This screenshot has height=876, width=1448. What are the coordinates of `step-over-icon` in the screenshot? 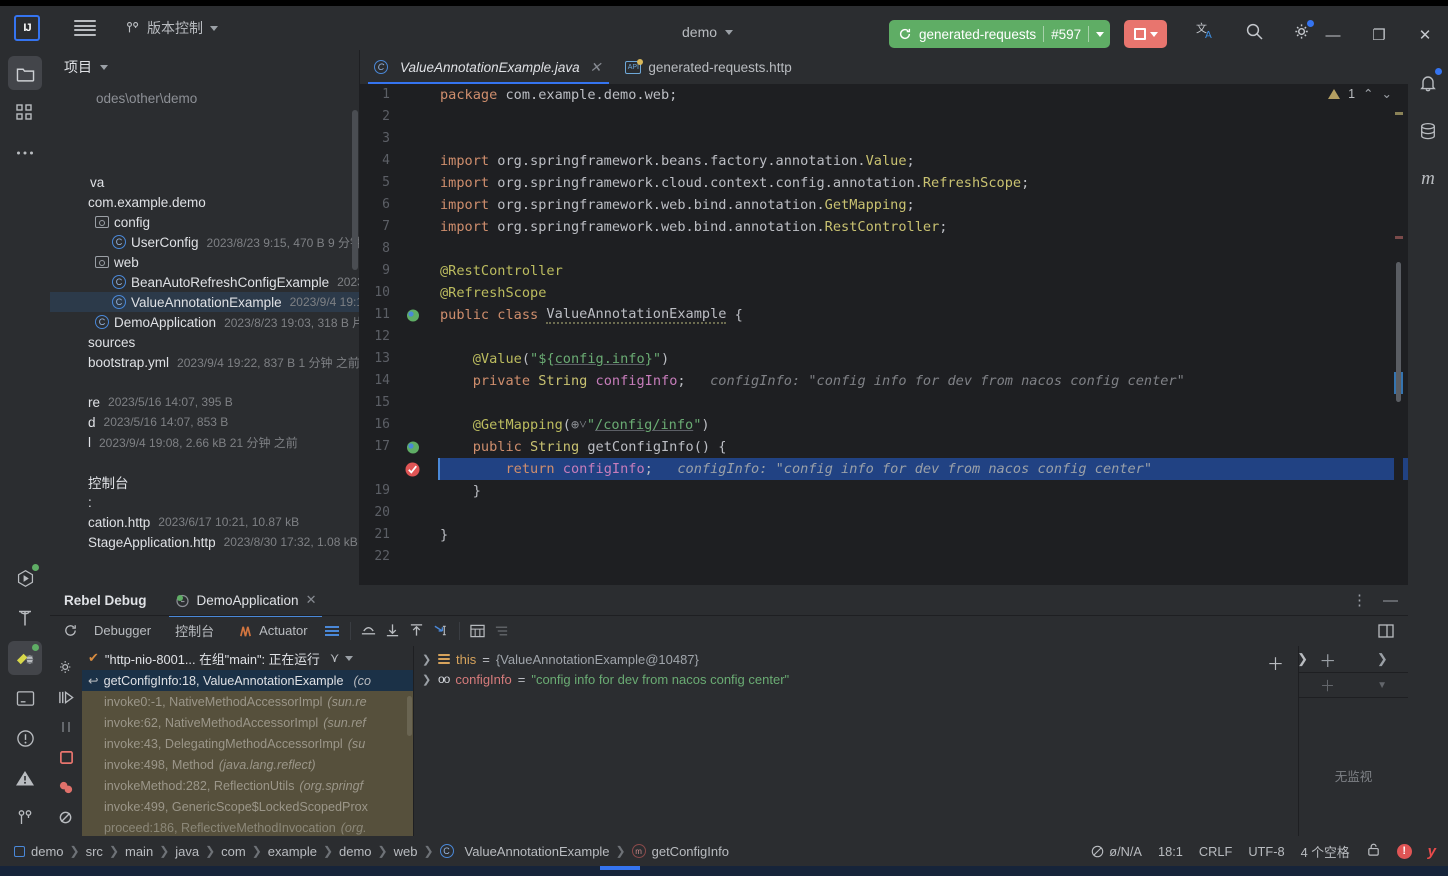 It's located at (369, 631).